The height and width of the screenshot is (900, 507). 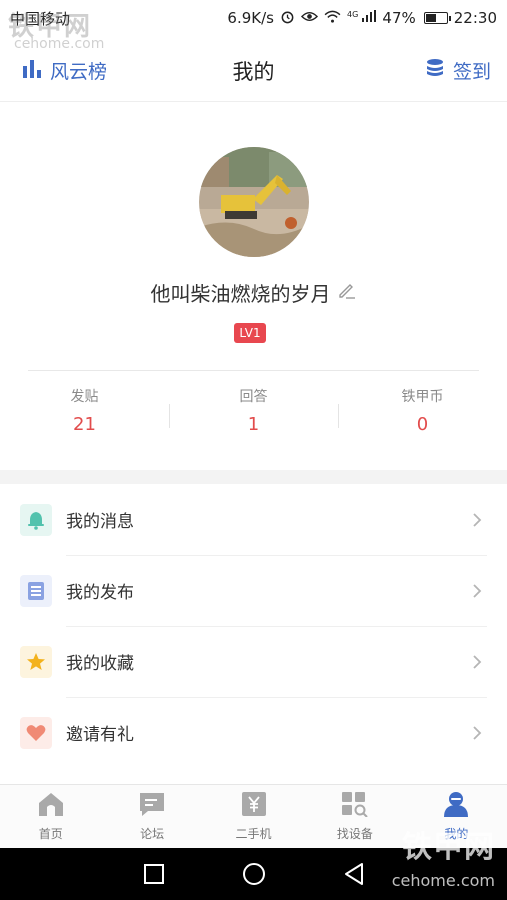 What do you see at coordinates (100, 522) in the screenshot?
I see `menu-item-label: 我的消息` at bounding box center [100, 522].